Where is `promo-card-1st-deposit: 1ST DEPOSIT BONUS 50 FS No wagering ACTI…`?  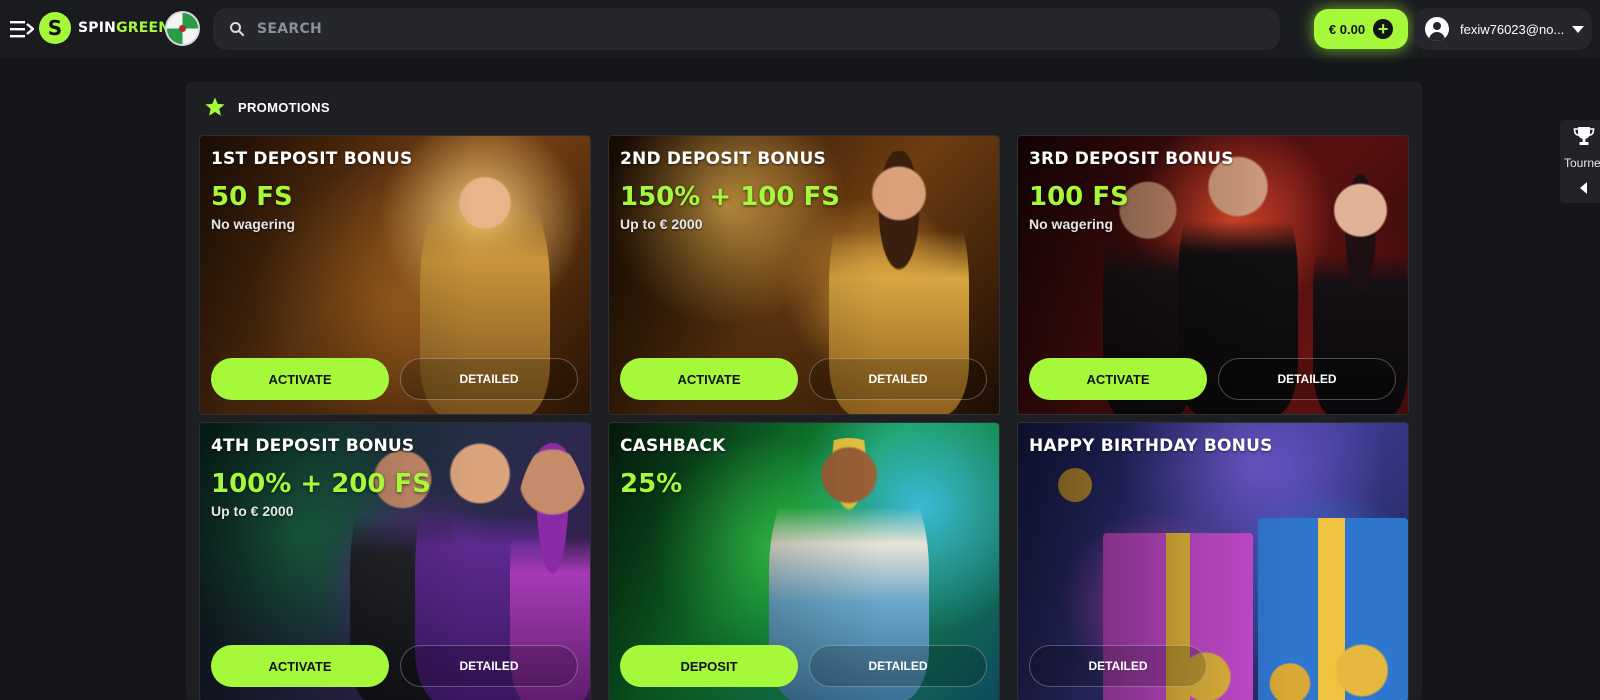
promo-card-1st-deposit: 1ST DEPOSIT BONUS 50 FS No wagering ACTI… is located at coordinates (395, 275).